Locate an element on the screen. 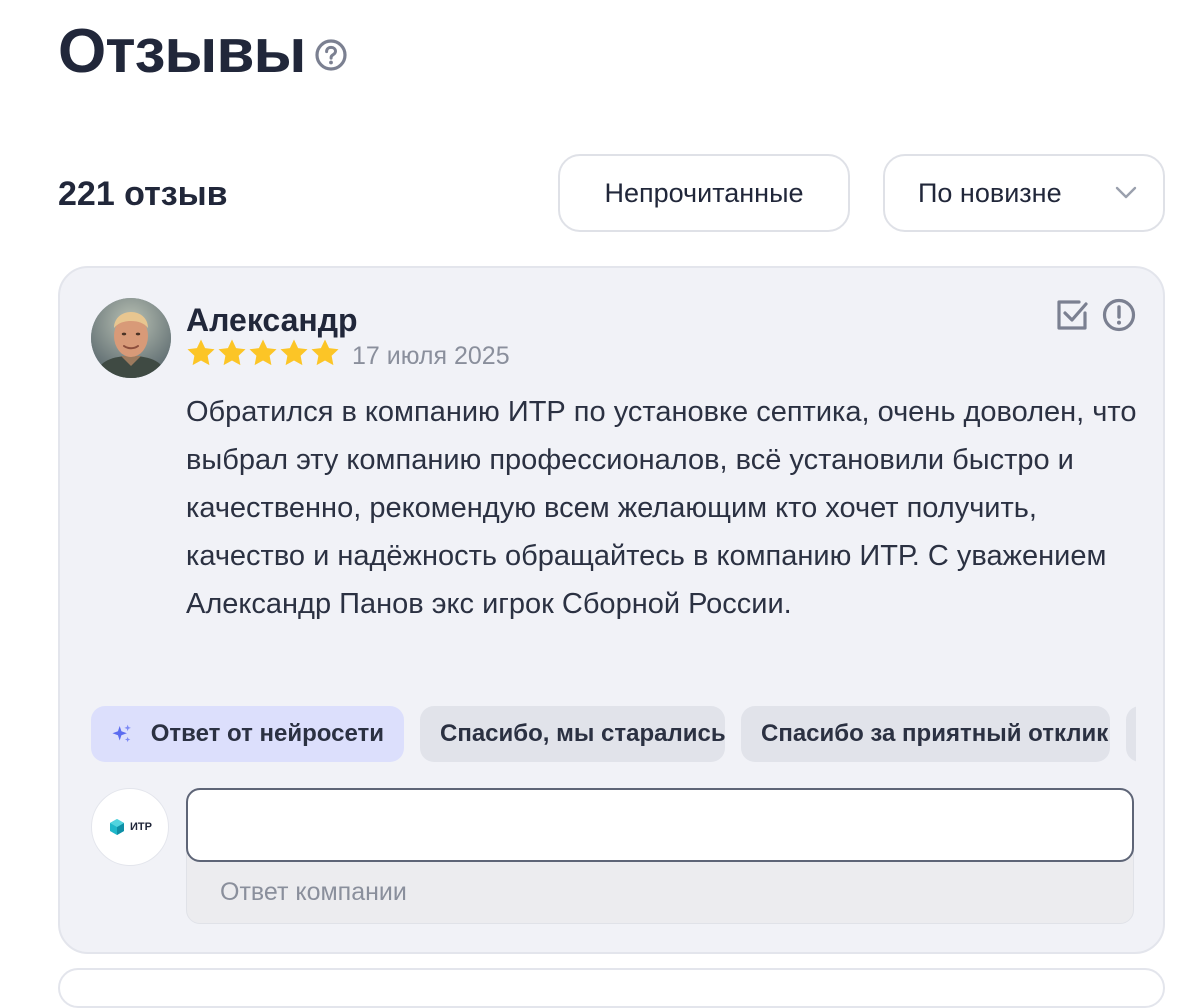  cube-icon is located at coordinates (117, 827).